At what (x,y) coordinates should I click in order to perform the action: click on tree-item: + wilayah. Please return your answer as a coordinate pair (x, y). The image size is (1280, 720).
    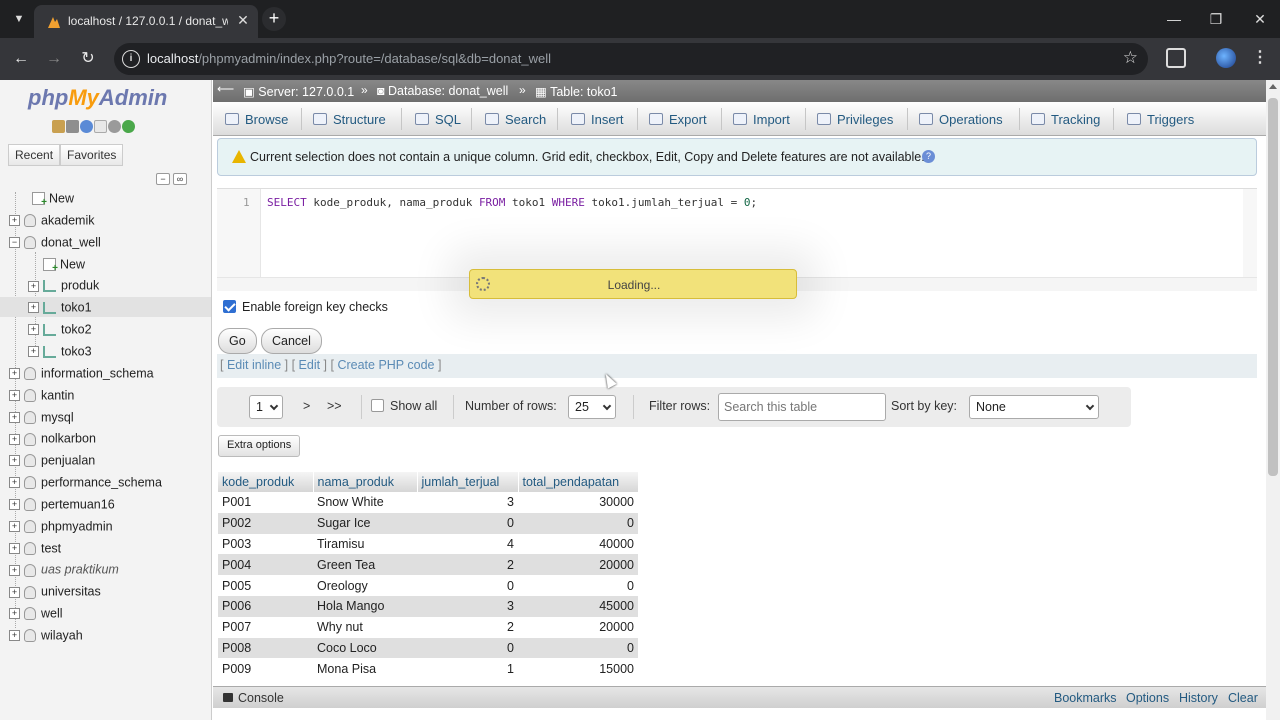
    Looking at the image, I should click on (105, 635).